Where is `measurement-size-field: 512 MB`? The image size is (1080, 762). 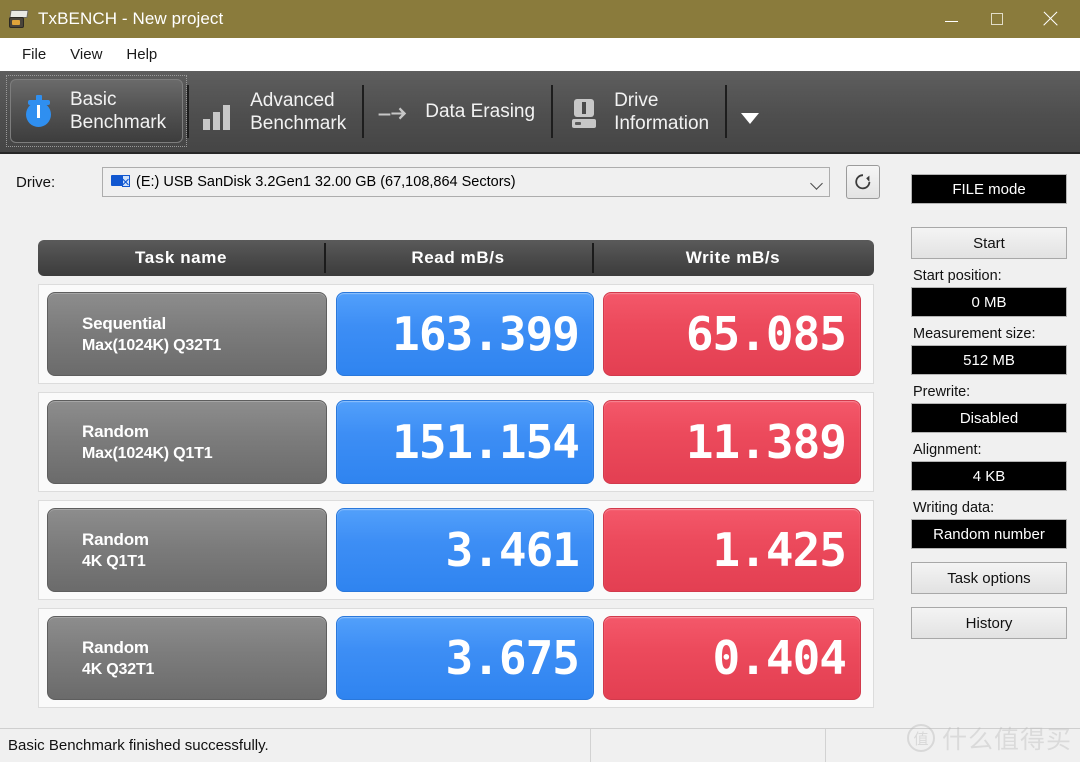
measurement-size-field: 512 MB is located at coordinates (989, 360).